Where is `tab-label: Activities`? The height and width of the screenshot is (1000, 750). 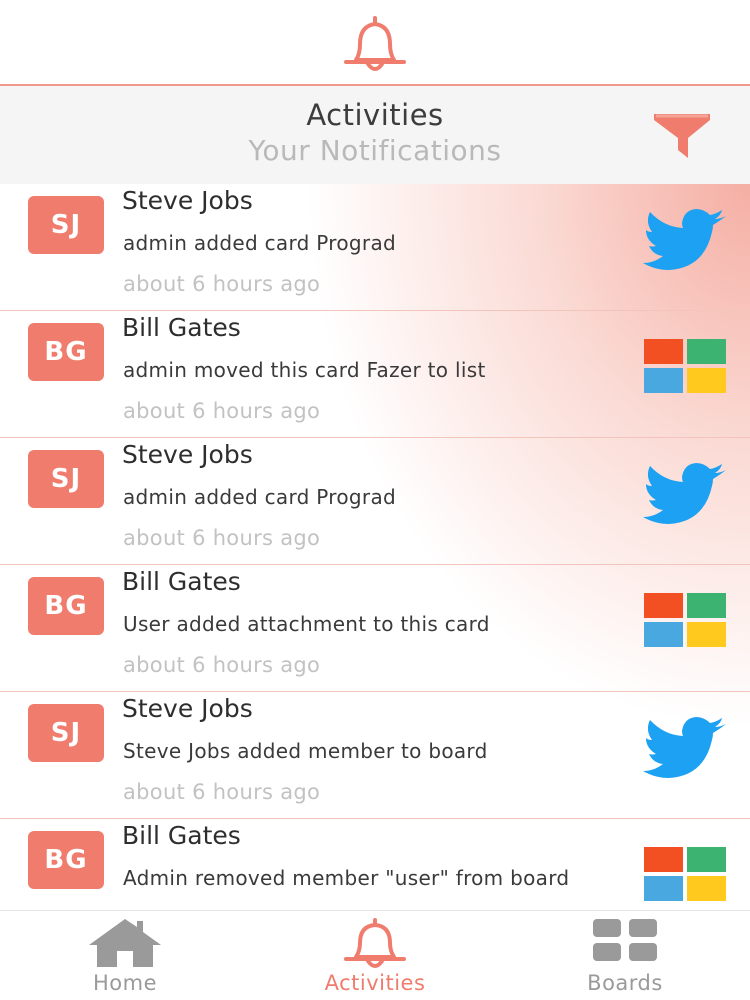 tab-label: Activities is located at coordinates (375, 983).